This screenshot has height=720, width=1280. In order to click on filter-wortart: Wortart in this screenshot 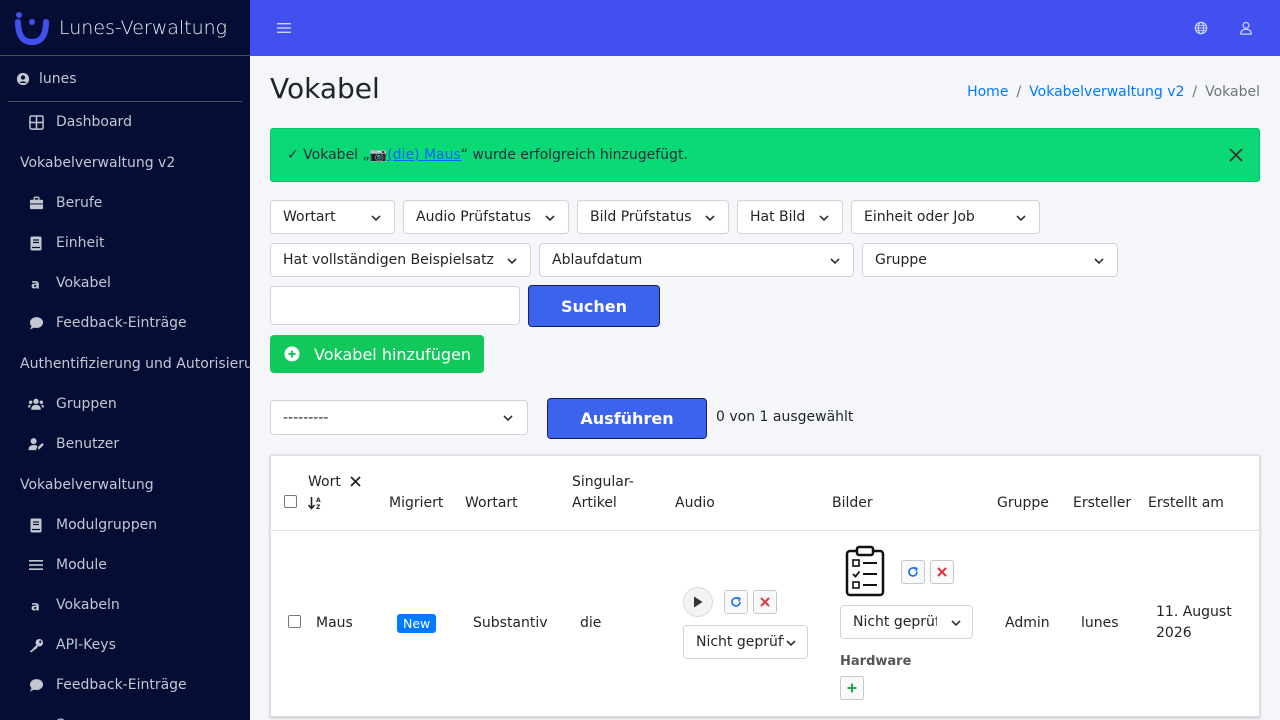, I will do `click(332, 217)`.